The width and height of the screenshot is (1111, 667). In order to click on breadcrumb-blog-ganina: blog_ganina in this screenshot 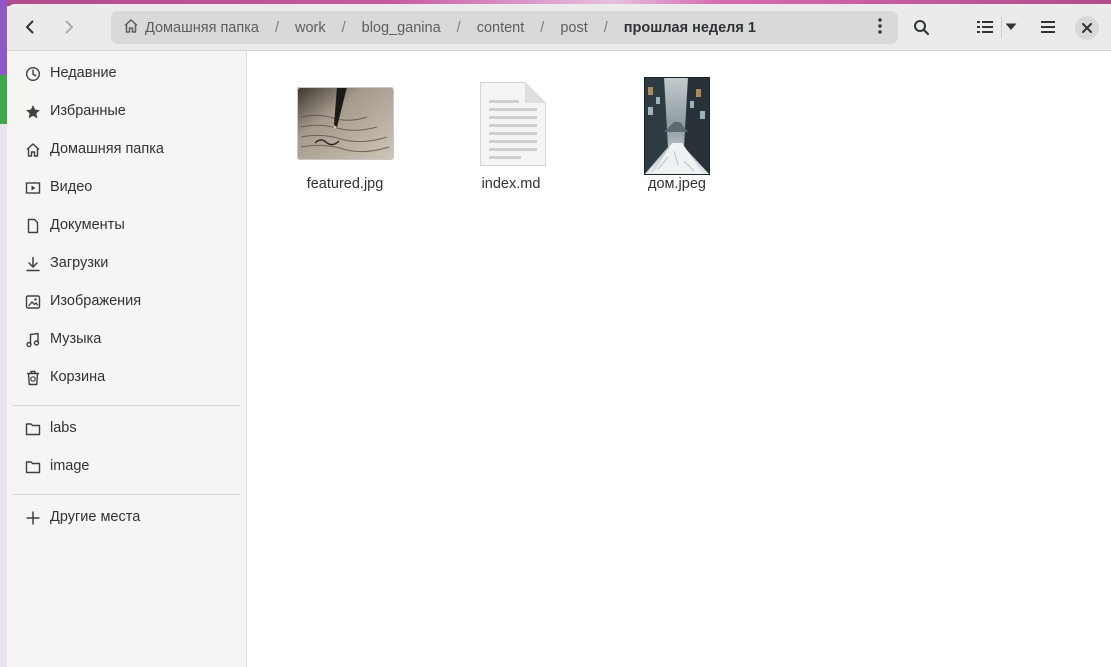, I will do `click(401, 28)`.